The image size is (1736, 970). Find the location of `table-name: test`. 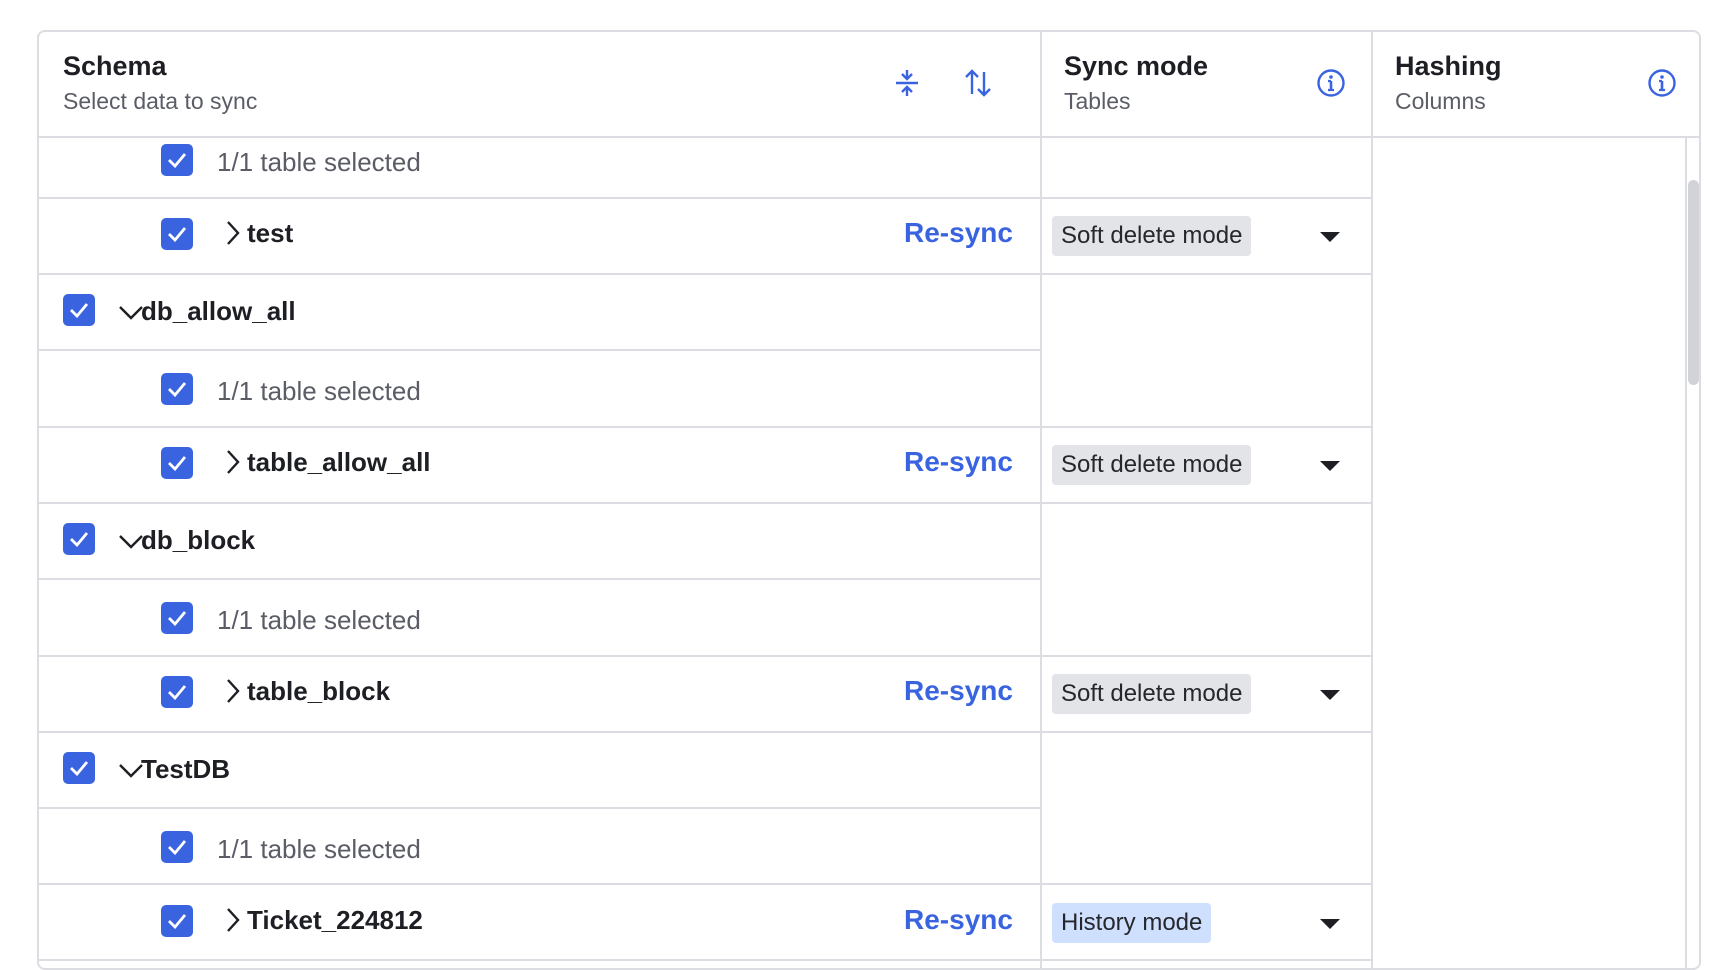

table-name: test is located at coordinates (270, 233).